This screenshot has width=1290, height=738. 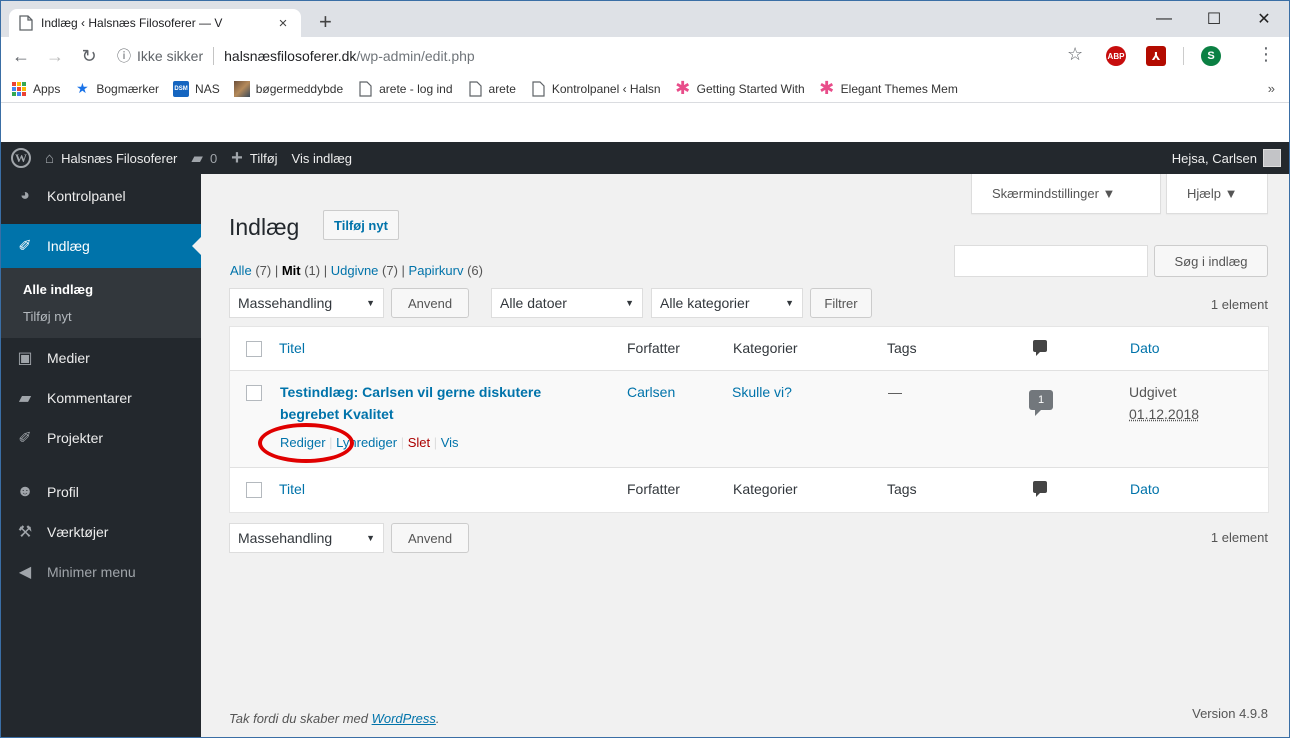 I want to click on sidebar-item-label: Projekter, so click(x=75, y=438).